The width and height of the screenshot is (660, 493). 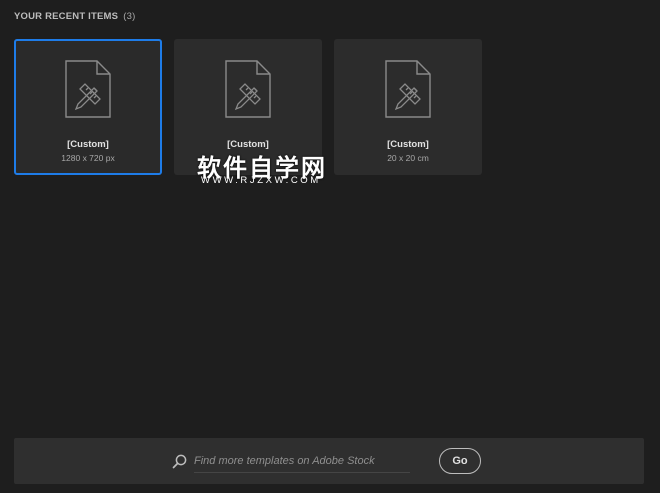 I want to click on recent-items-count: (3), so click(x=129, y=16).